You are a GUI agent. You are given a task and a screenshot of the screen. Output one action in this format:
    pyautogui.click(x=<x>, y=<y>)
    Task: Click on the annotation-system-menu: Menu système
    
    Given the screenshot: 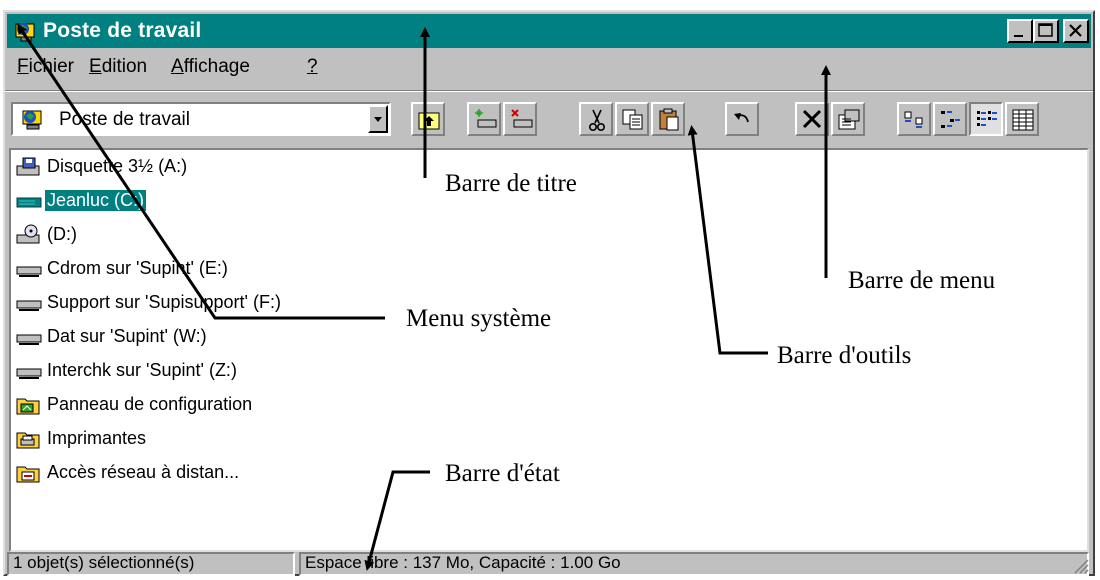 What is the action you would take?
    pyautogui.click(x=479, y=318)
    